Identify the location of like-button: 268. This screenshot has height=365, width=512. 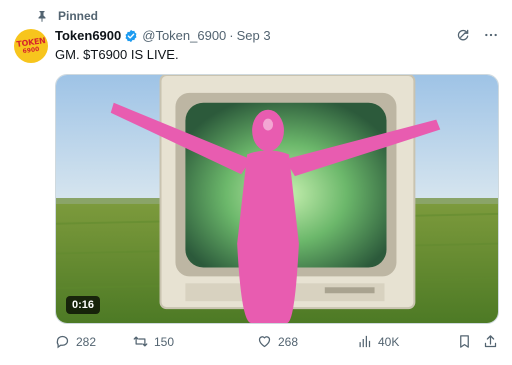
(277, 341).